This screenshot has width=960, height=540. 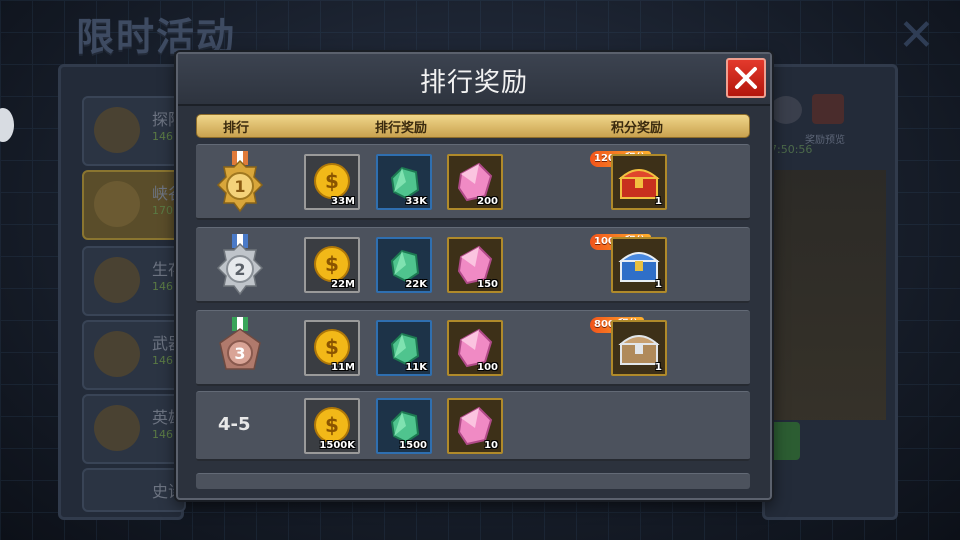 I want to click on crystal-quantity: 150, so click(x=487, y=284).